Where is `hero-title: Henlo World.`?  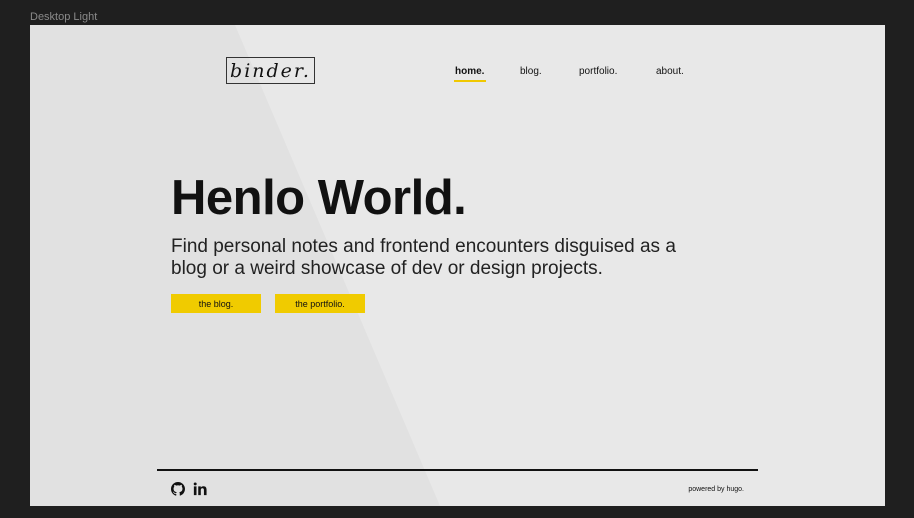 hero-title: Henlo World. is located at coordinates (319, 198).